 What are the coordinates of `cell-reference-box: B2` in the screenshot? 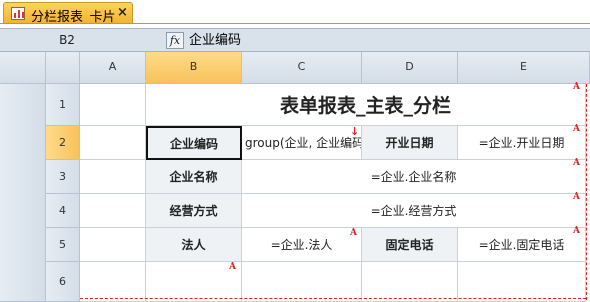 It's located at (67, 40).